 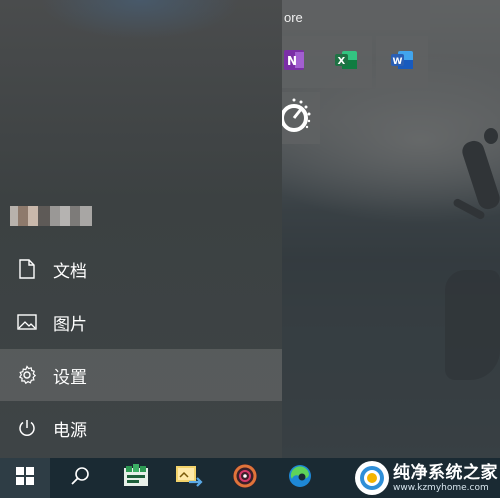 I want to click on edge-icon, so click(x=300, y=478).